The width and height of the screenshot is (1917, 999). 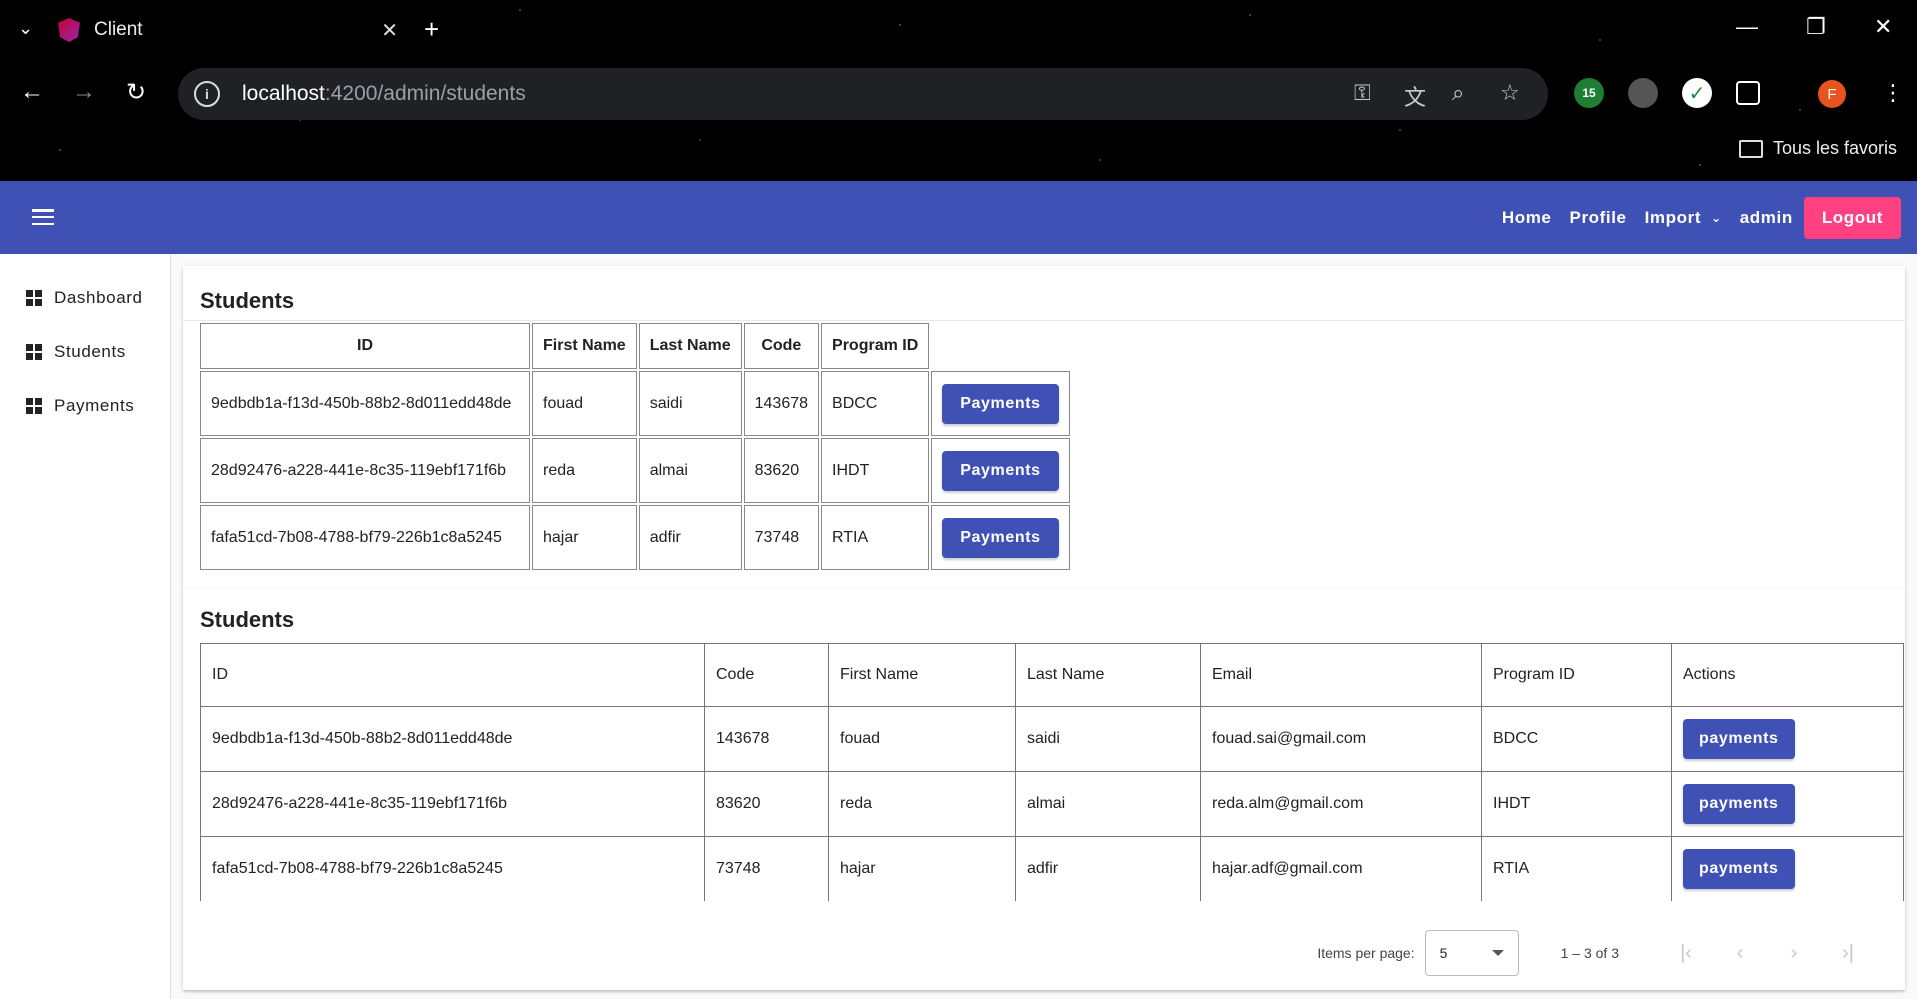 I want to click on folder-icon, so click(x=1750, y=148).